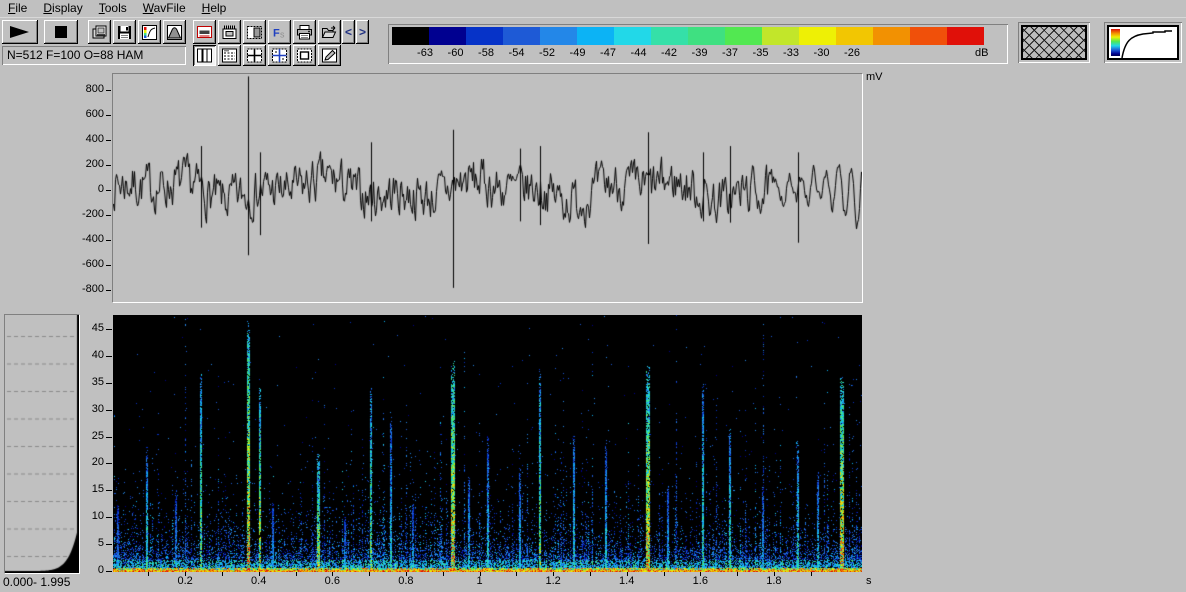  Describe the element at coordinates (553, 581) in the screenshot. I see `spectrogram-x-tick-label: 1.2` at that location.